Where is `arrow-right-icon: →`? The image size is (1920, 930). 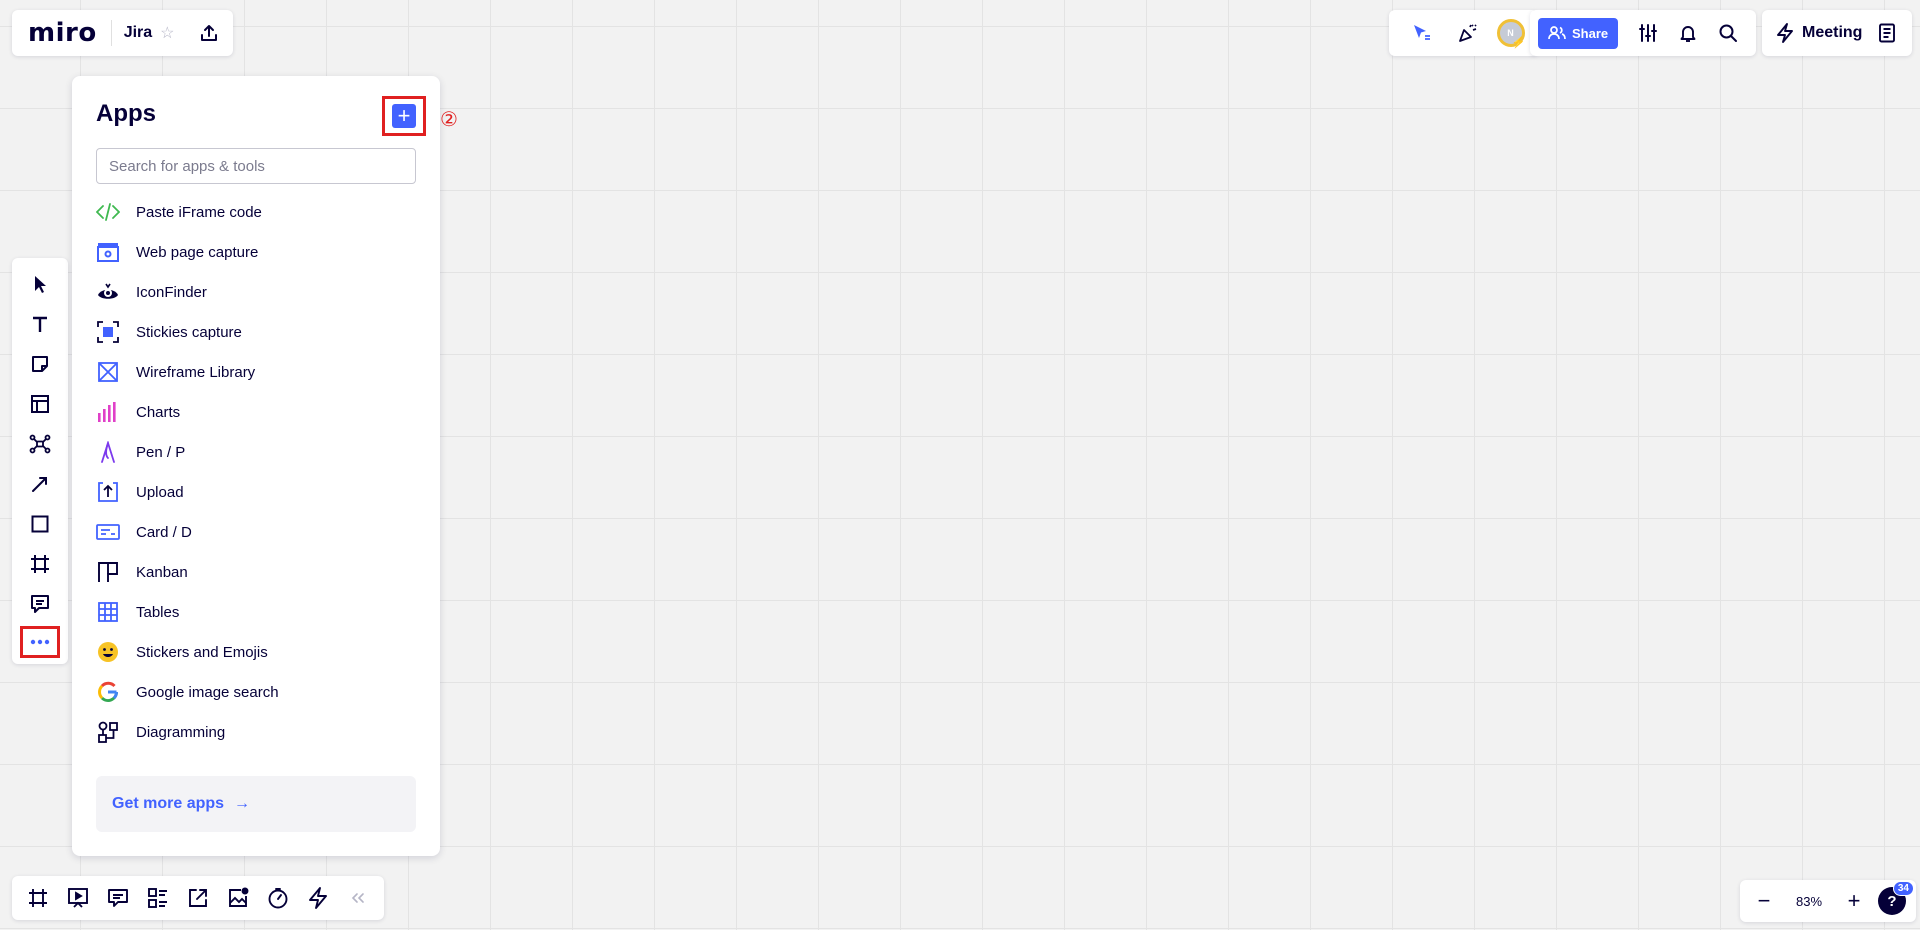 arrow-right-icon: → is located at coordinates (242, 803).